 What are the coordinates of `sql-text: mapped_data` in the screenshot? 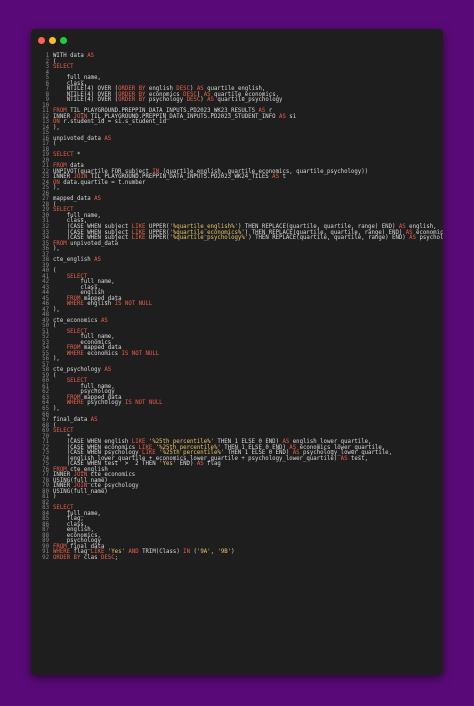 It's located at (74, 199).